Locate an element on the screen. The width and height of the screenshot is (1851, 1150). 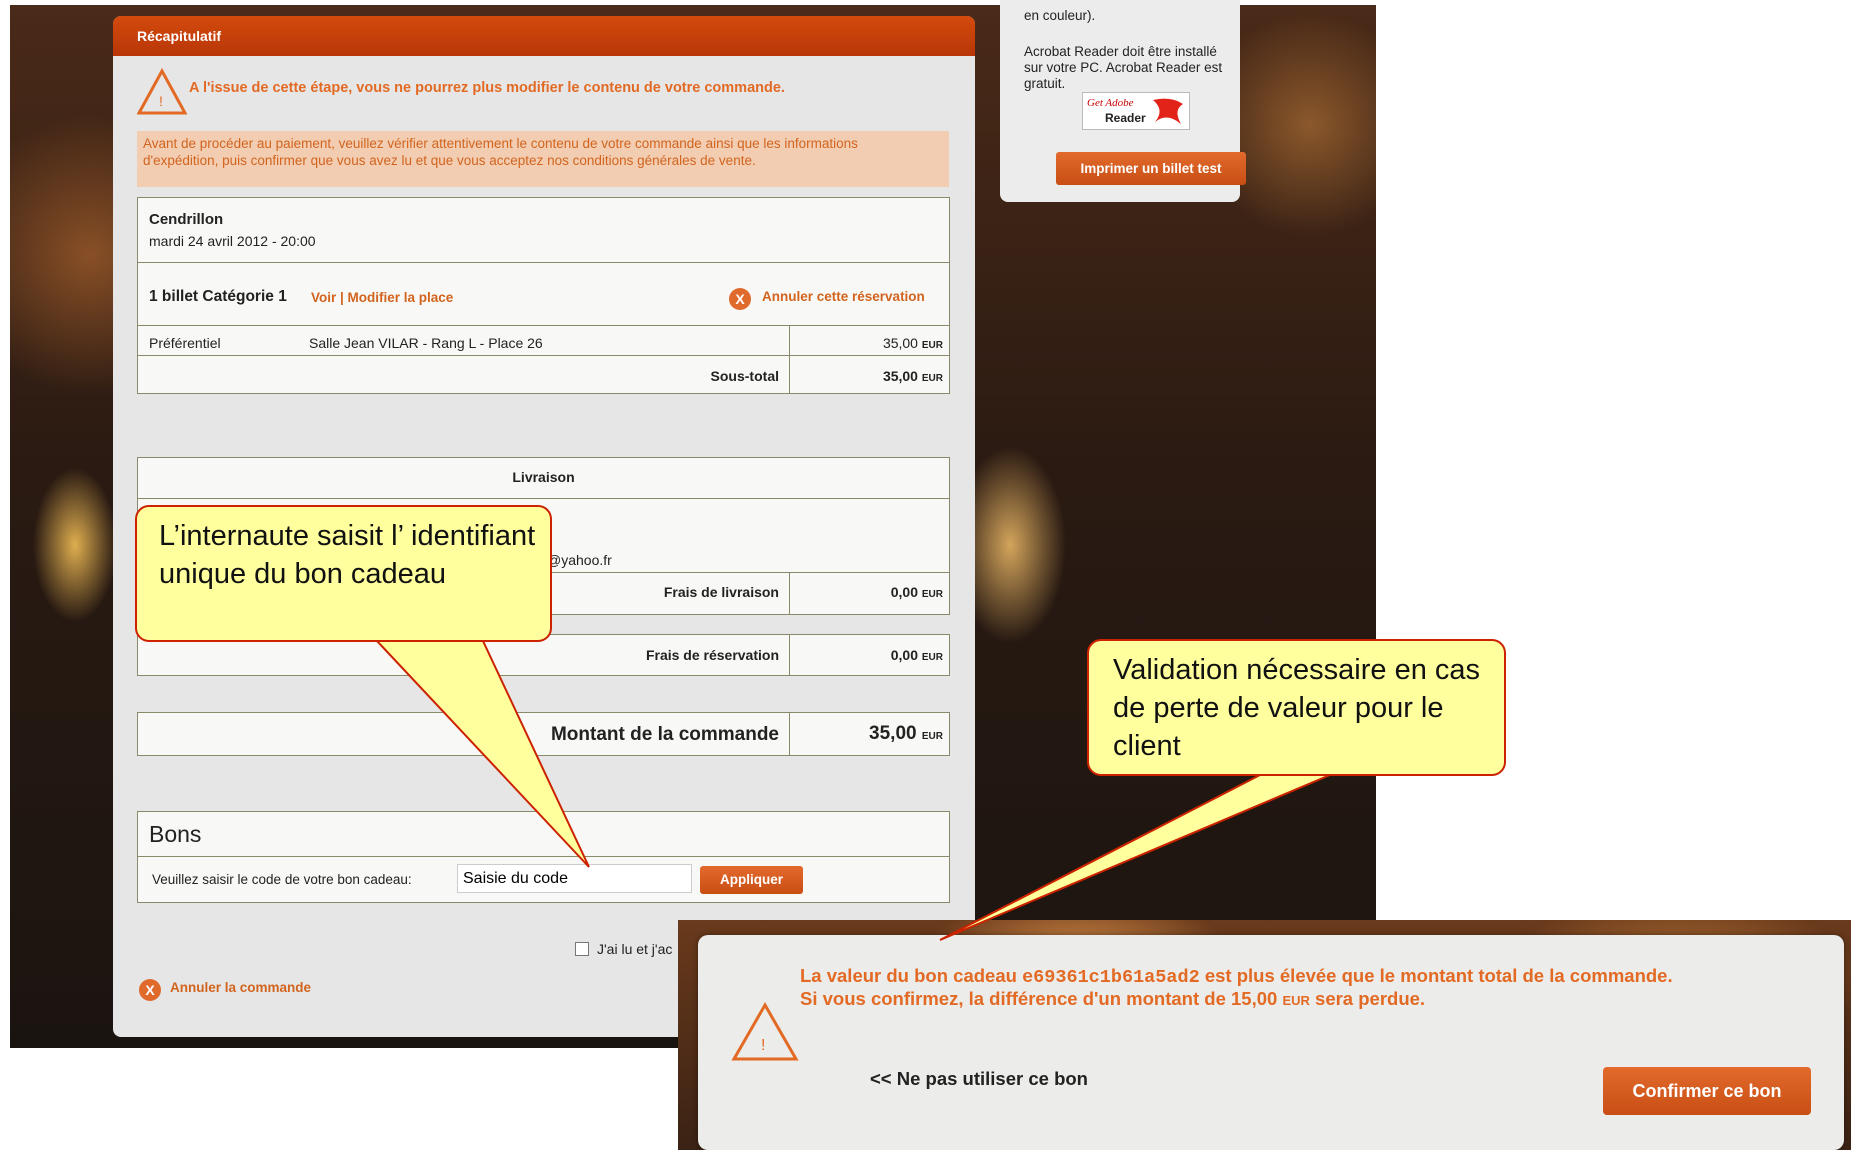
right-callout-pointer is located at coordinates (1135, 857).